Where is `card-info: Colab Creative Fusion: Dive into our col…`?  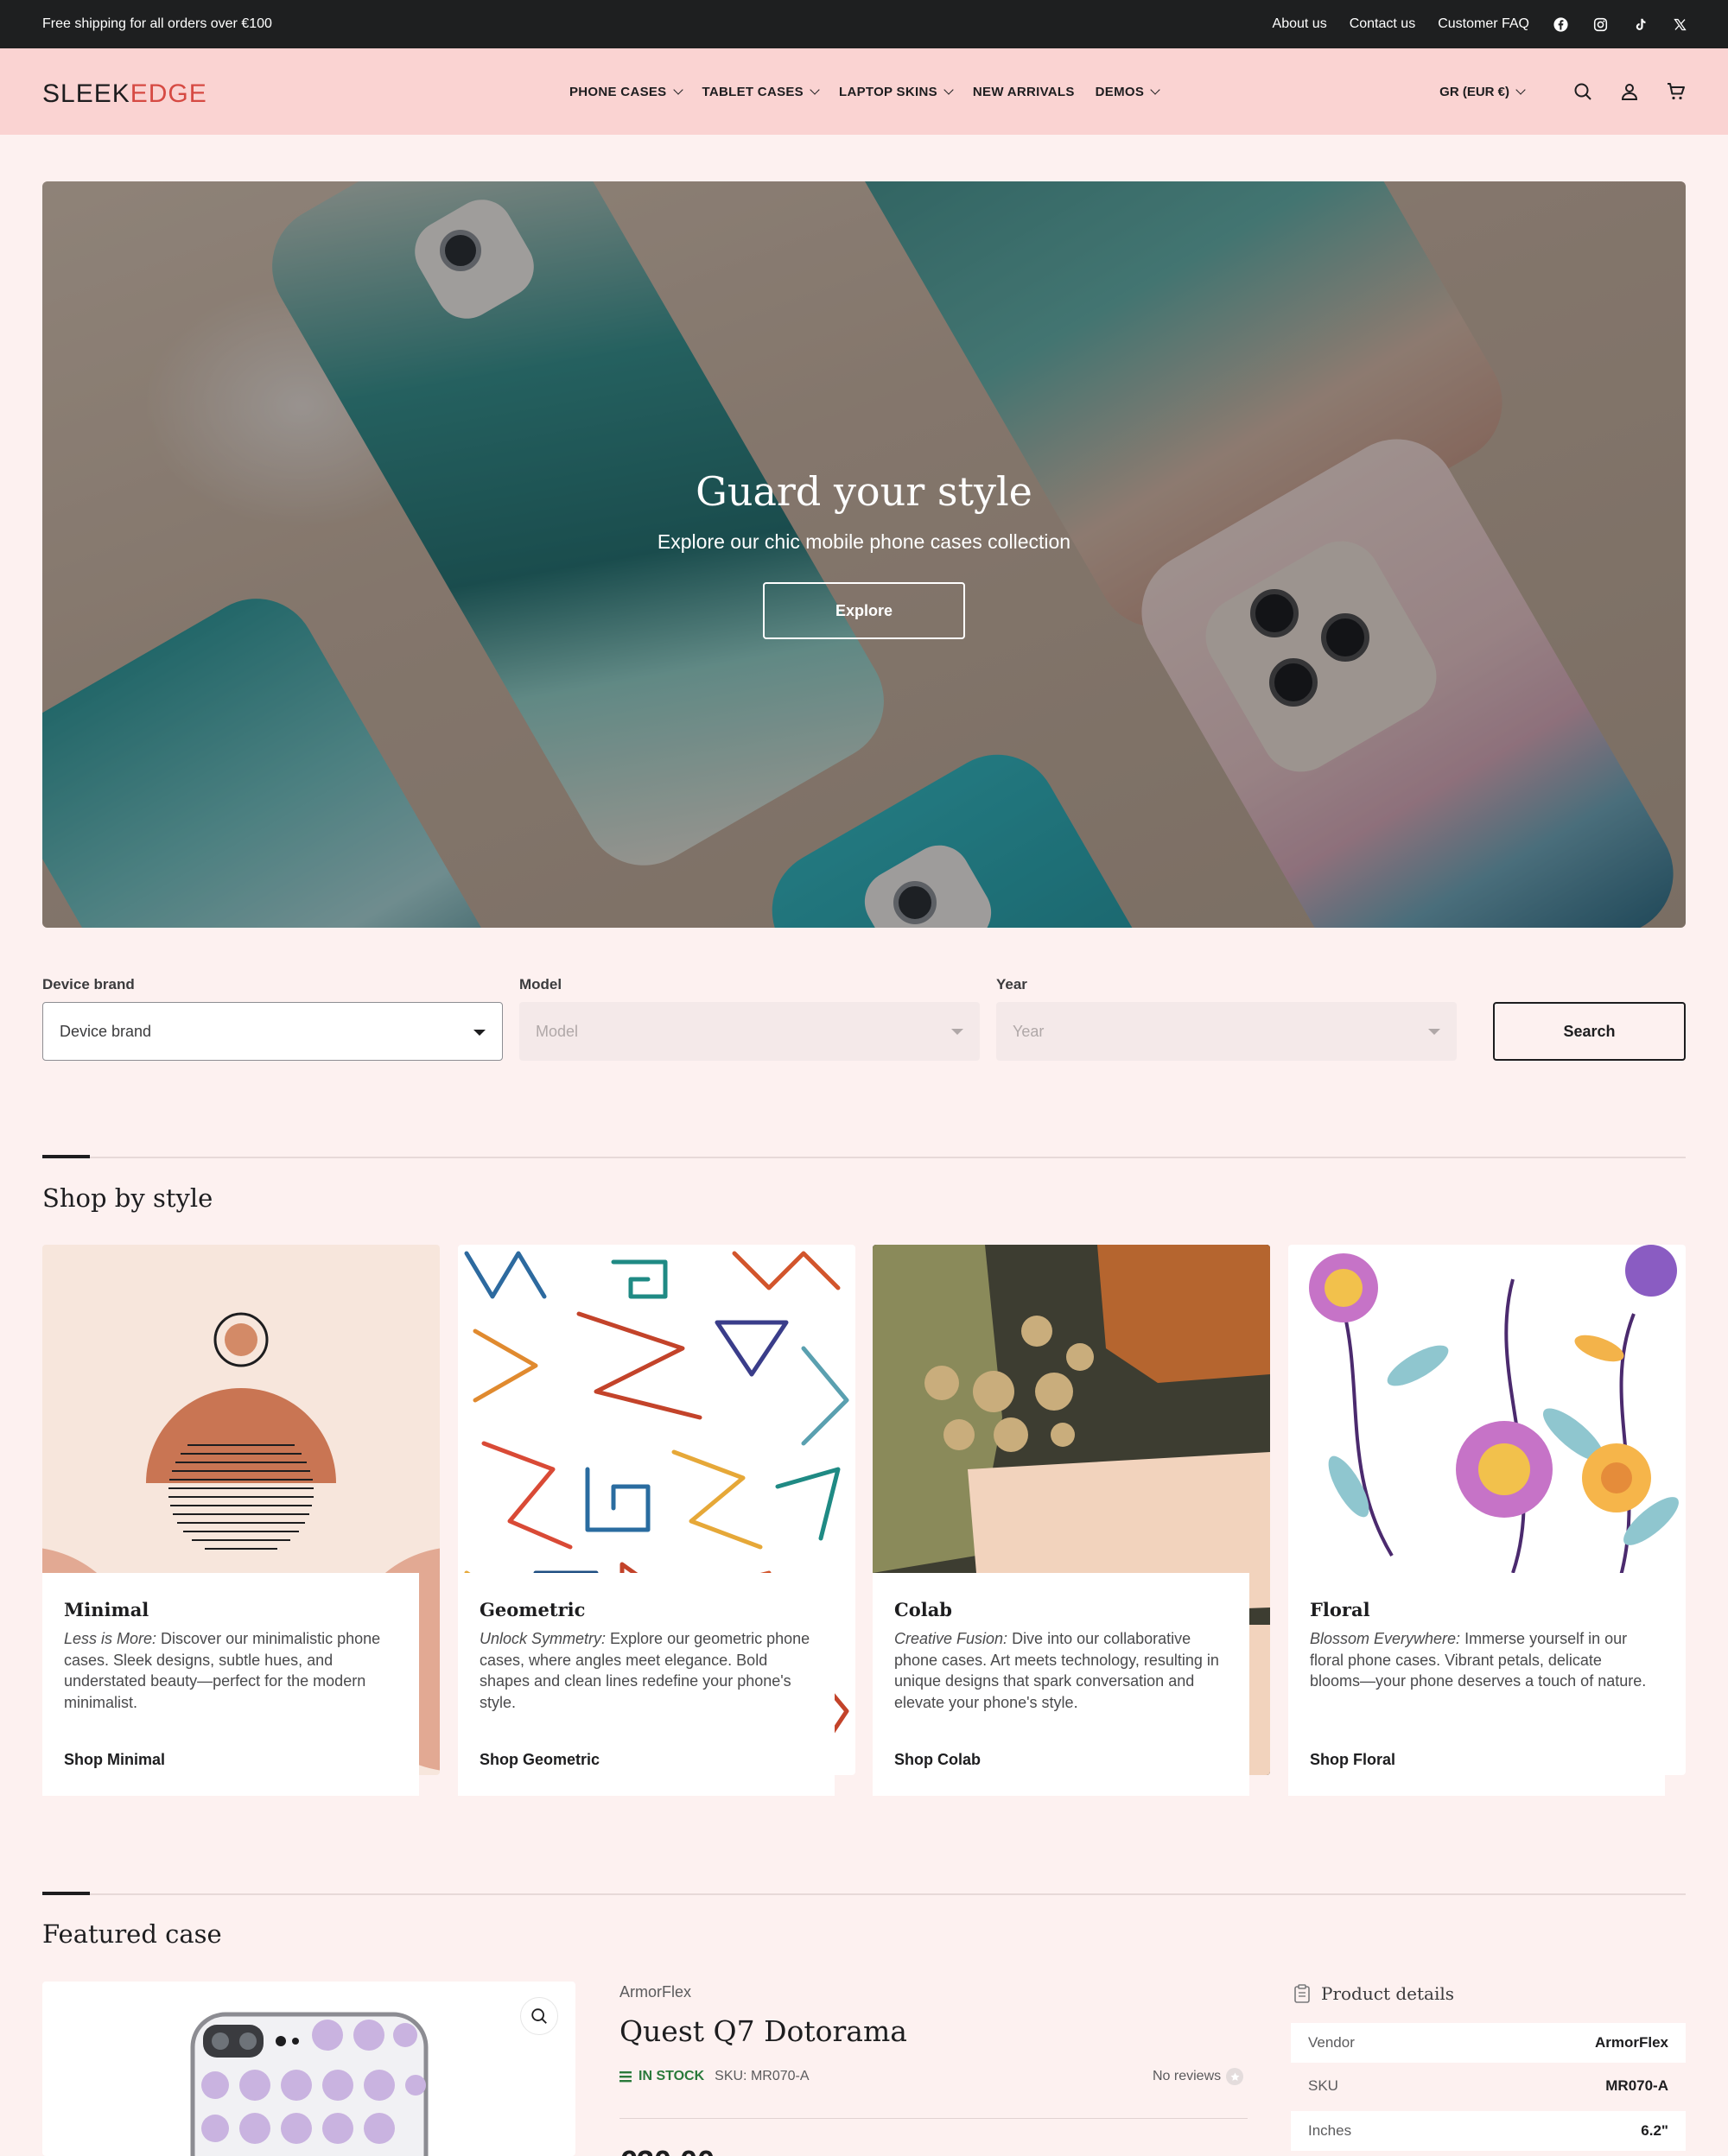
card-info: Colab Creative Fusion: Dive into our col… is located at coordinates (1061, 1684).